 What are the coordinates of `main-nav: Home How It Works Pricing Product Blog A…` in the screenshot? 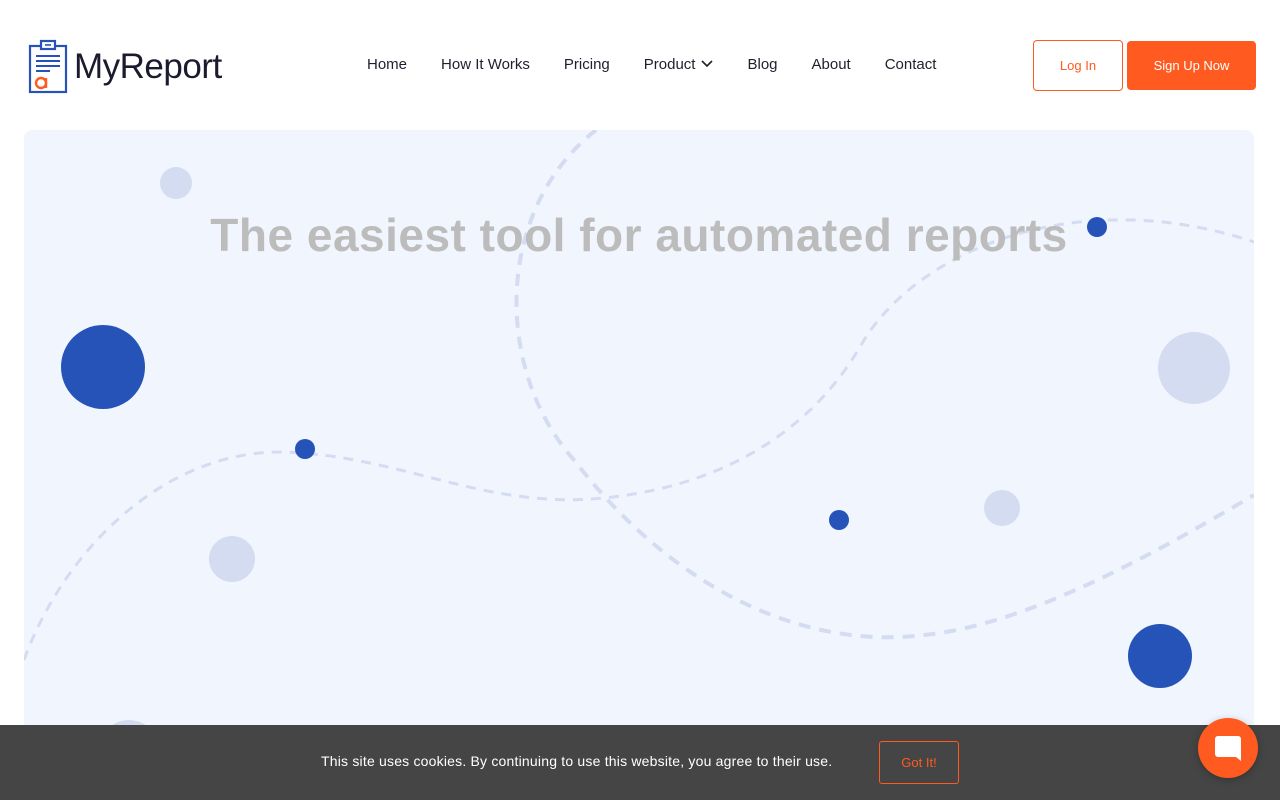 It's located at (651, 64).